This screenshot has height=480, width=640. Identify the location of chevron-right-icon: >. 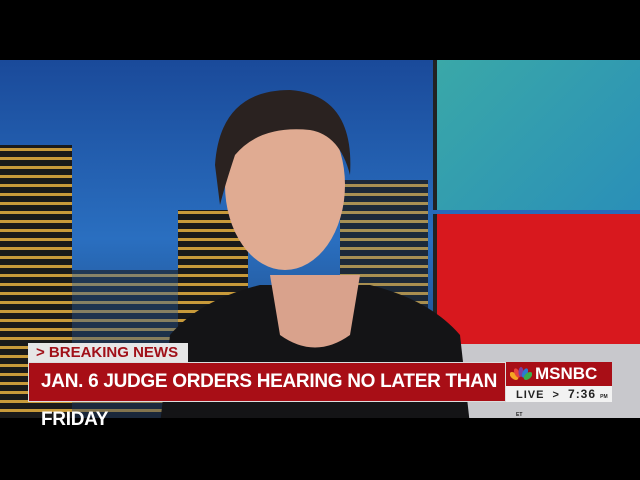
(556, 395).